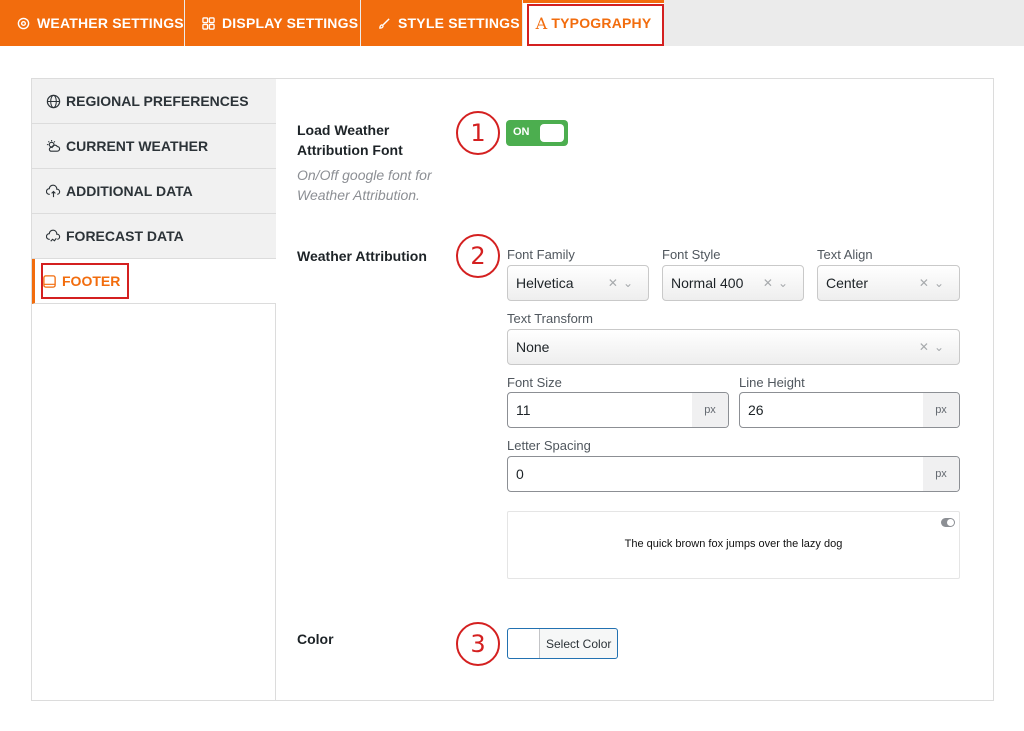 This screenshot has width=1024, height=731. I want to click on sidebar-item-current-weather: CURRENT WEATHER, so click(154, 146).